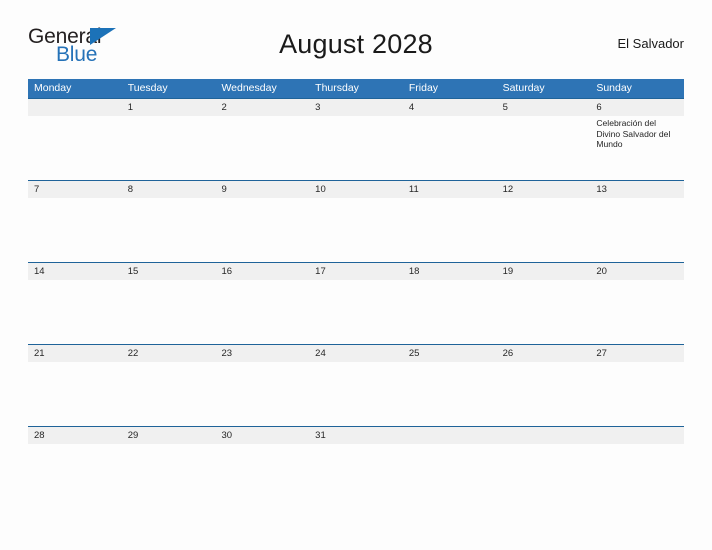  Describe the element at coordinates (169, 107) in the screenshot. I see `day-number: 1` at that location.